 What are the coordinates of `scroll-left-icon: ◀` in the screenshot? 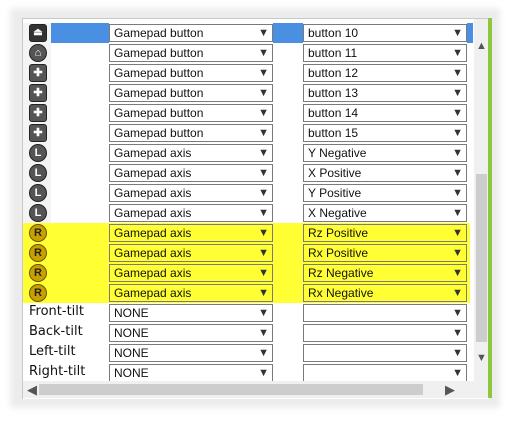 It's located at (32, 389).